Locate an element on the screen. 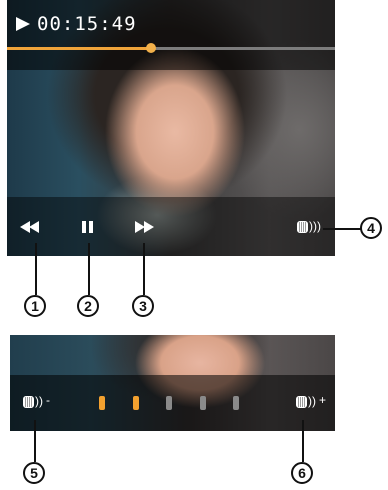 This screenshot has width=388, height=490. volume-up-button: )) + is located at coordinates (314, 402).